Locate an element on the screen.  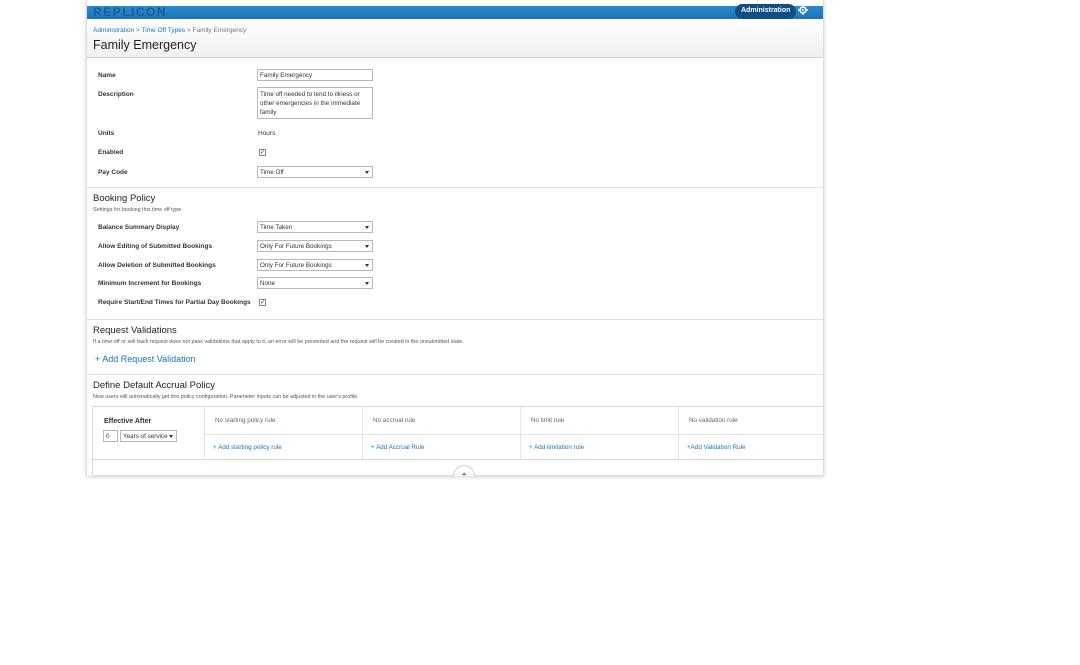
enabled-label: Enabled is located at coordinates (111, 152).